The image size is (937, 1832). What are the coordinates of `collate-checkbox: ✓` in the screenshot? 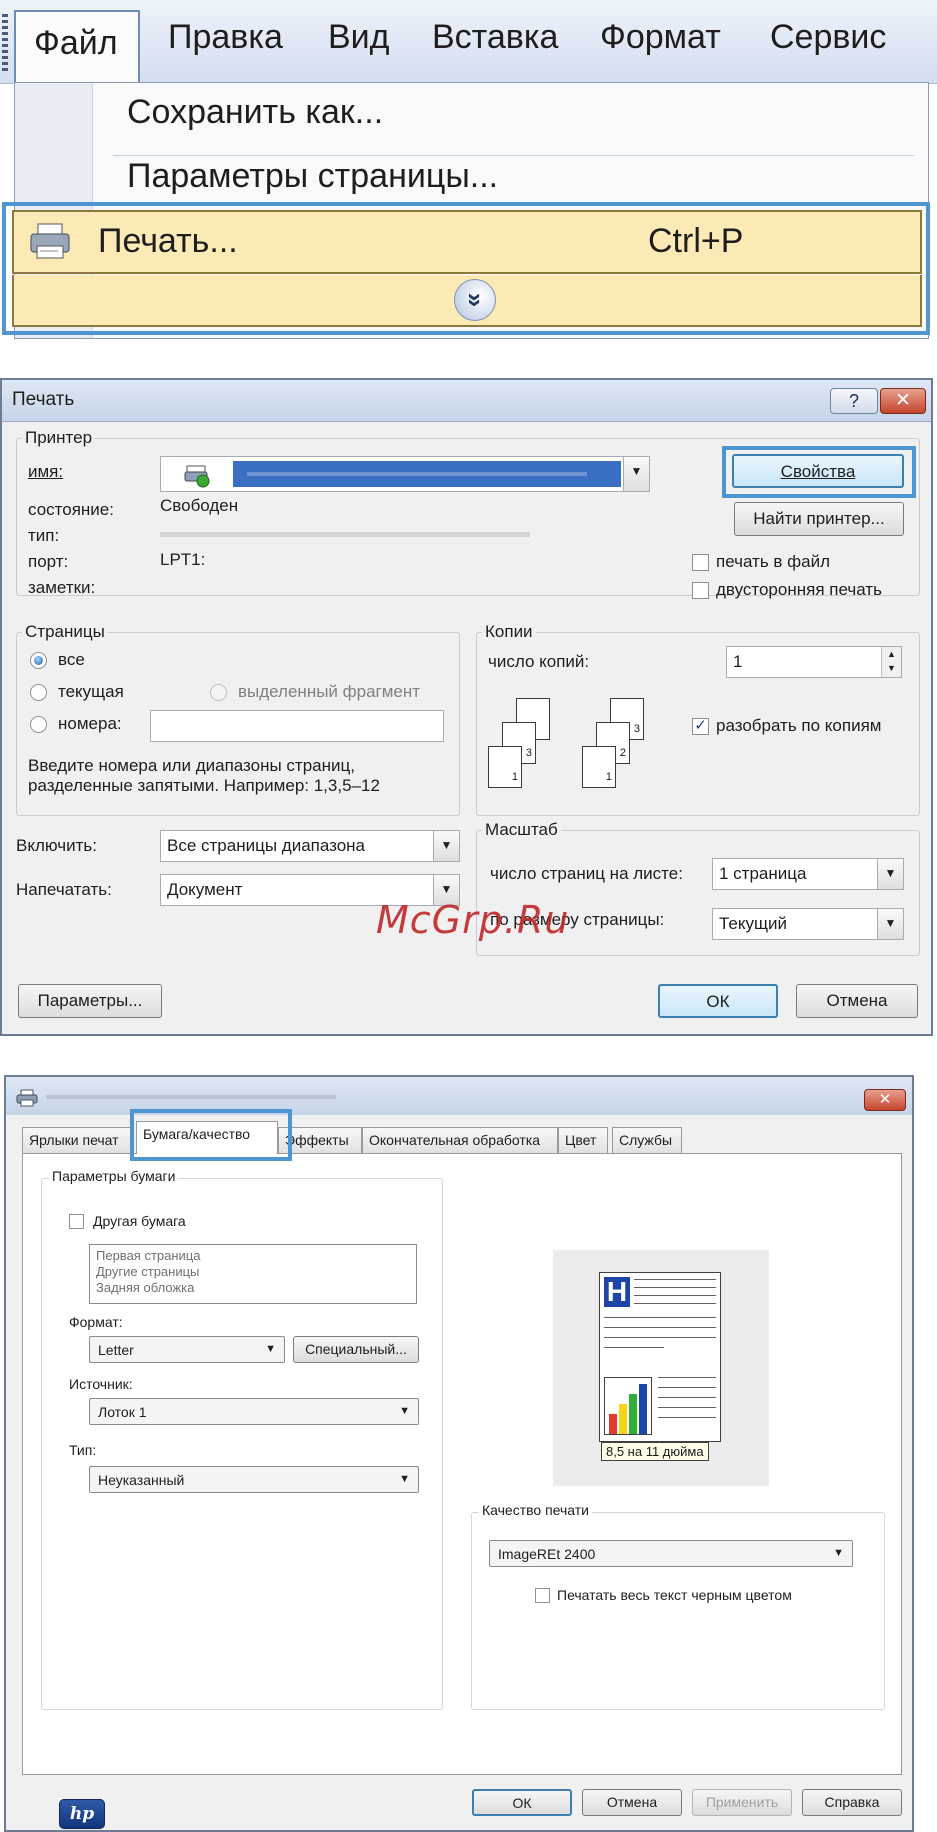 It's located at (700, 726).